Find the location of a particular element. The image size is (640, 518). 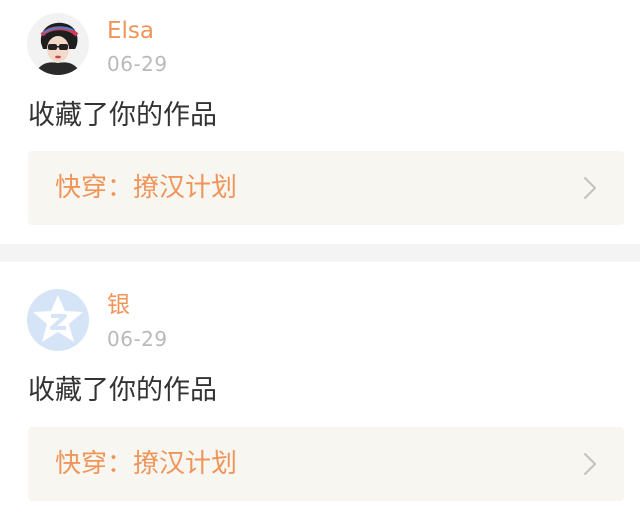

default-star-avatar-icon is located at coordinates (58, 320).